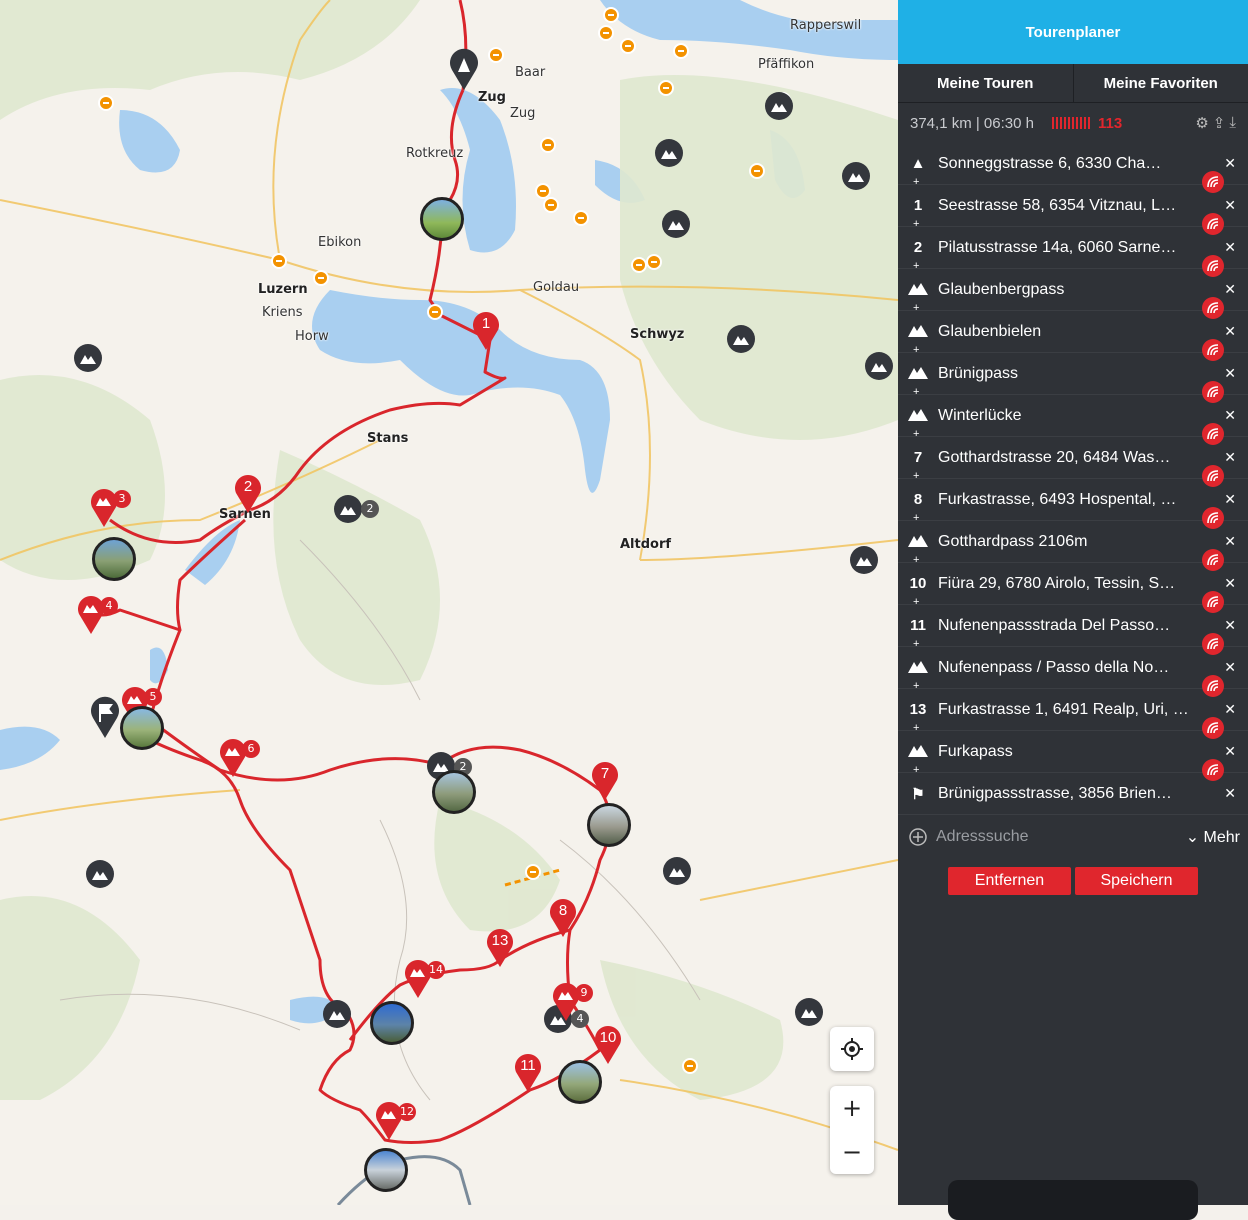  Describe the element at coordinates (852, 1152) in the screenshot. I see `zoom-out-button: −` at that location.